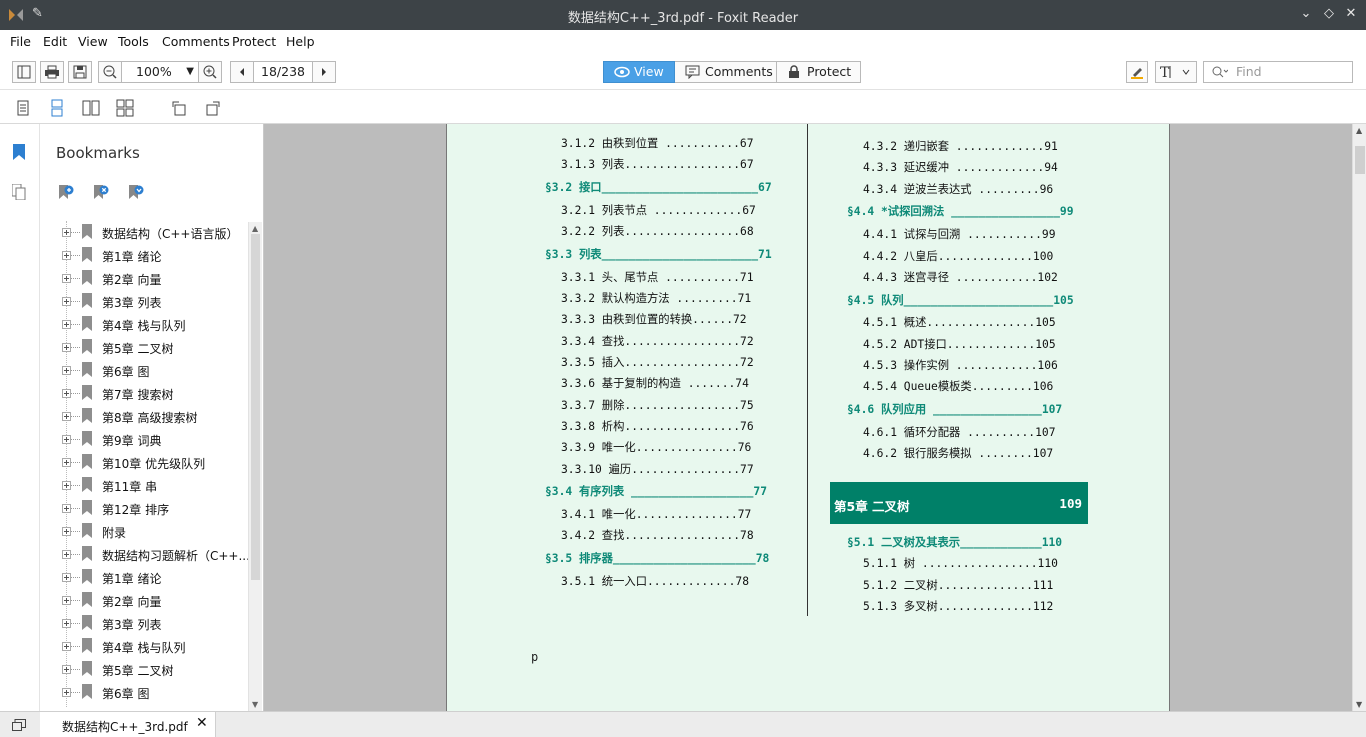 This screenshot has width=1366, height=737. I want to click on close-window-icon: ✕, so click(1351, 14).